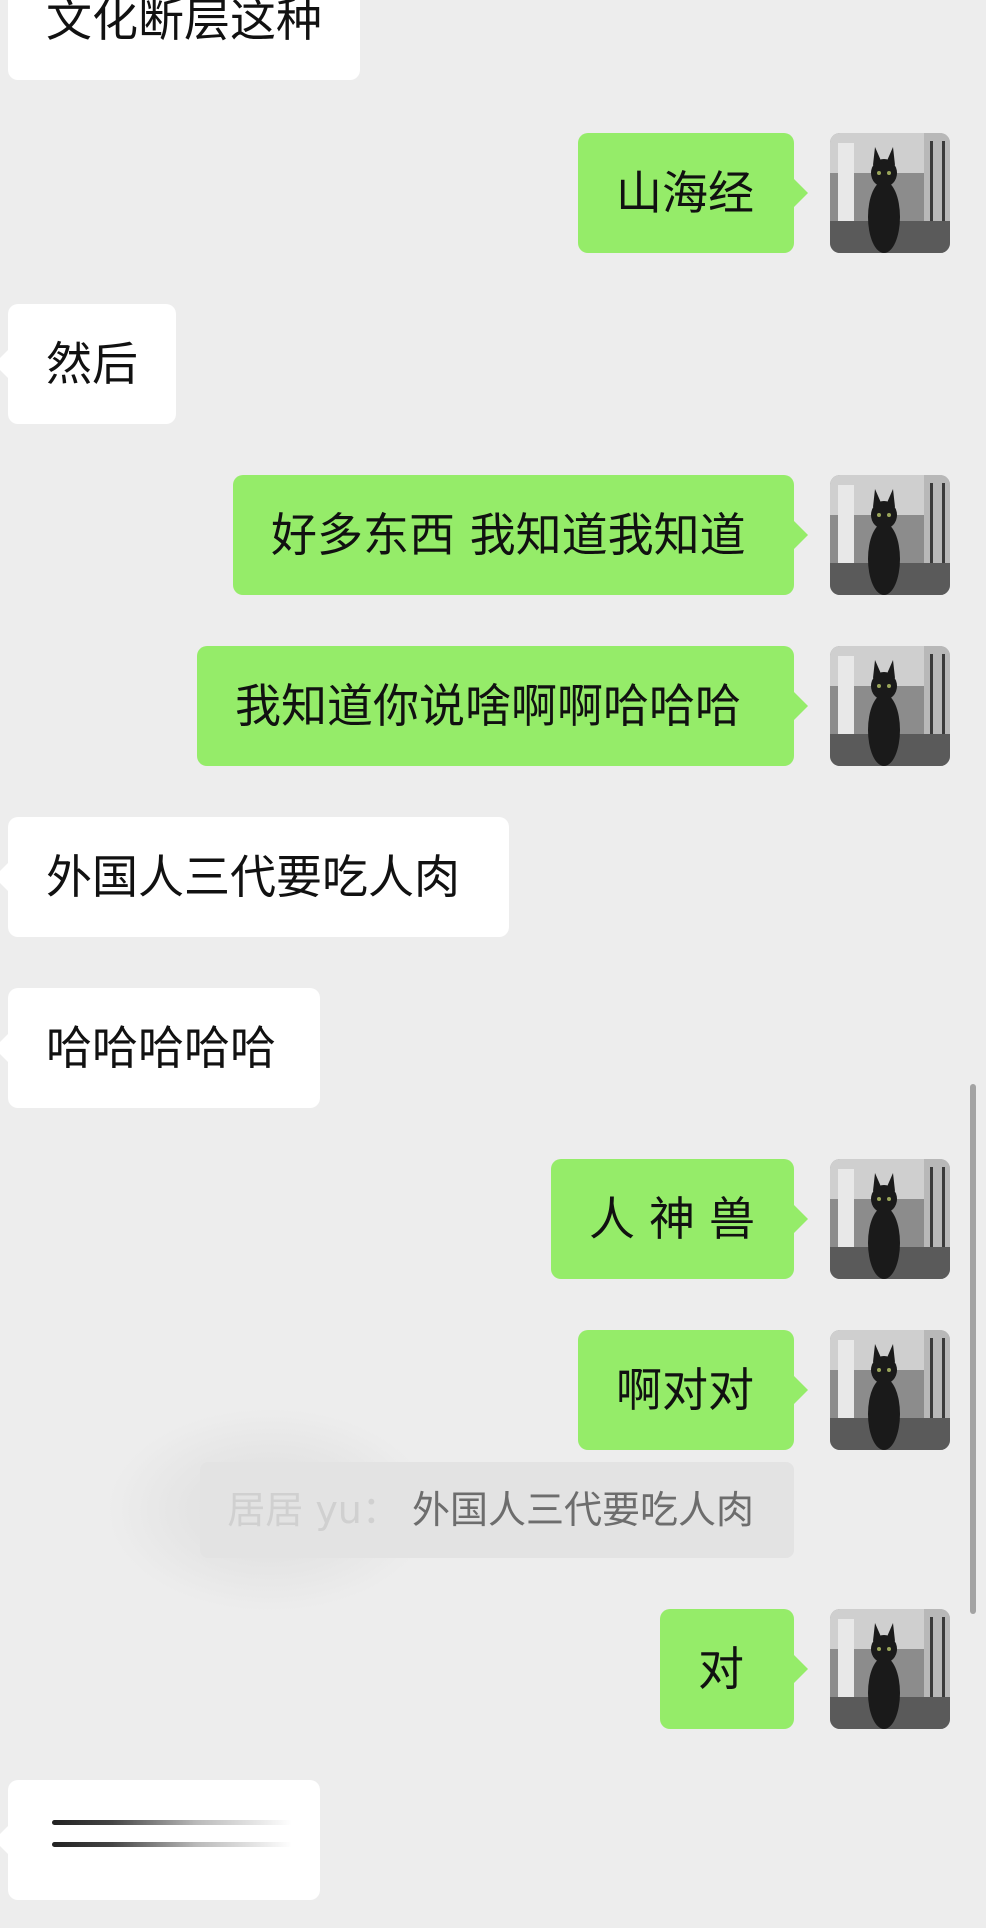  I want to click on message-bubble: 我知道你说啥啊啊哈哈哈, so click(495, 706).